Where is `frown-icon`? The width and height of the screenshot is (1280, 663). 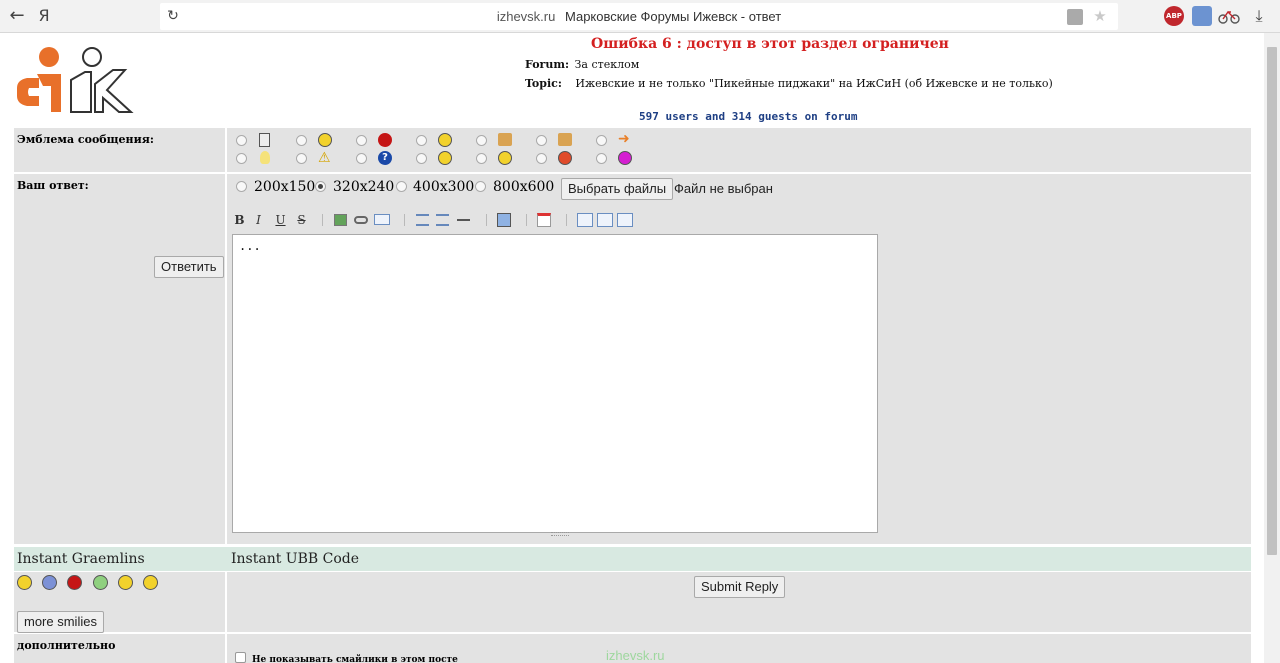 frown-icon is located at coordinates (49, 582).